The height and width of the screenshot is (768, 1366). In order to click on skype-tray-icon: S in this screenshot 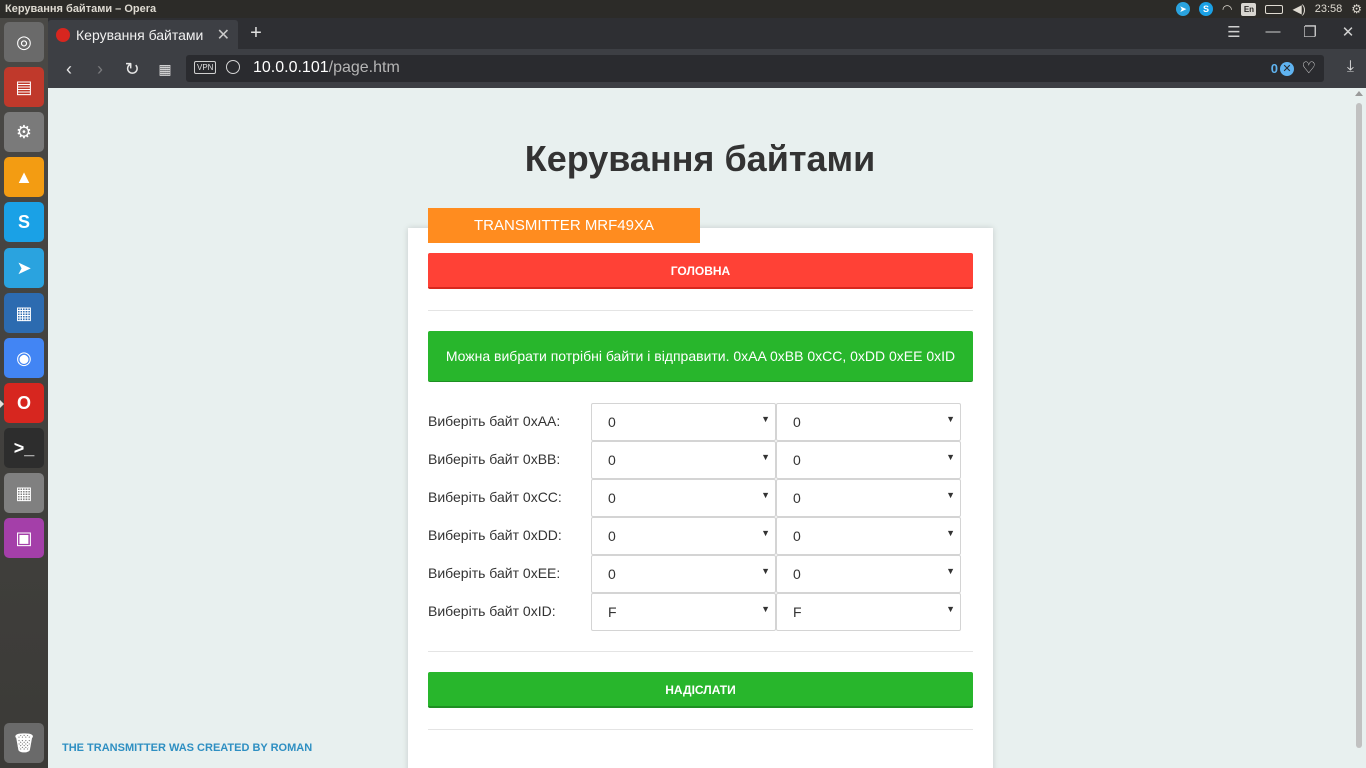, I will do `click(1205, 9)`.